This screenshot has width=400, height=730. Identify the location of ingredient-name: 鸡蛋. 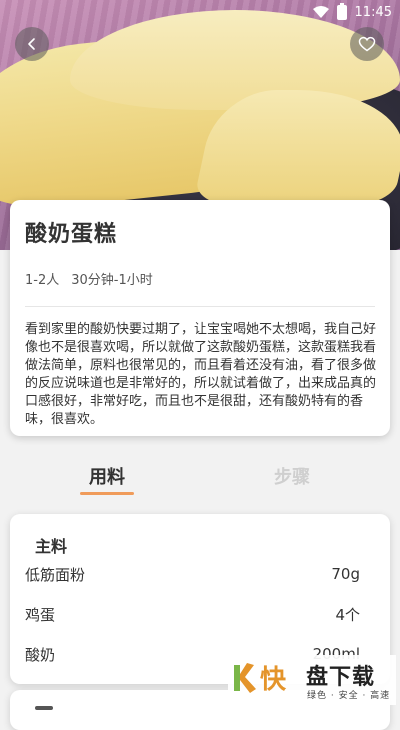
(40, 614).